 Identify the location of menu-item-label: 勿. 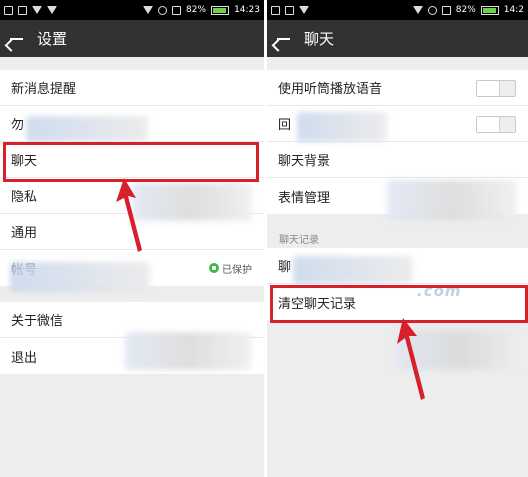
(18, 125).